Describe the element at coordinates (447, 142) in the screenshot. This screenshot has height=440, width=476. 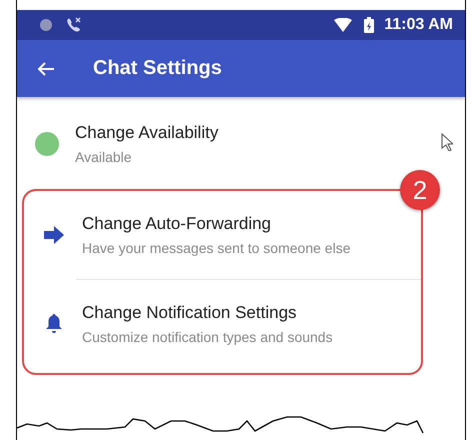
I see `mouse-pointer-icon` at that location.